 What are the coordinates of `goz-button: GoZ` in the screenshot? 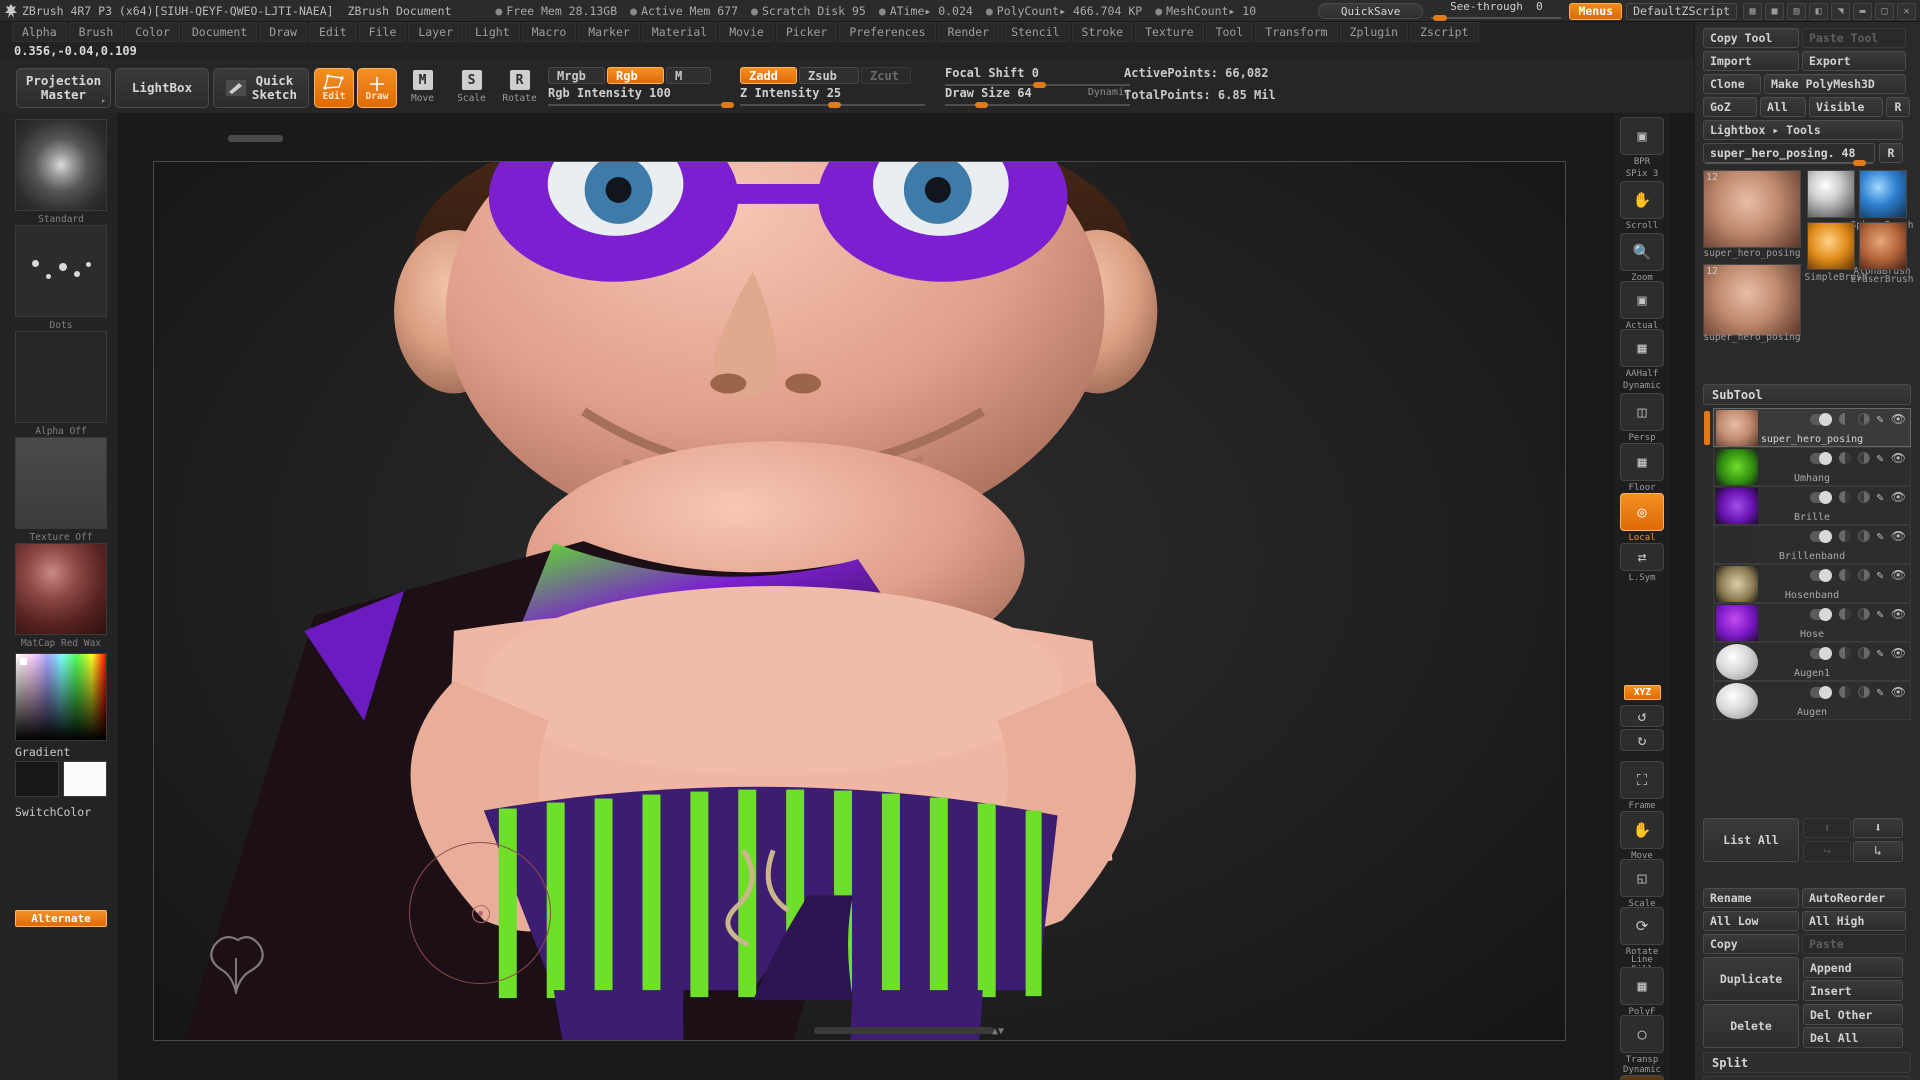 It's located at (1730, 107).